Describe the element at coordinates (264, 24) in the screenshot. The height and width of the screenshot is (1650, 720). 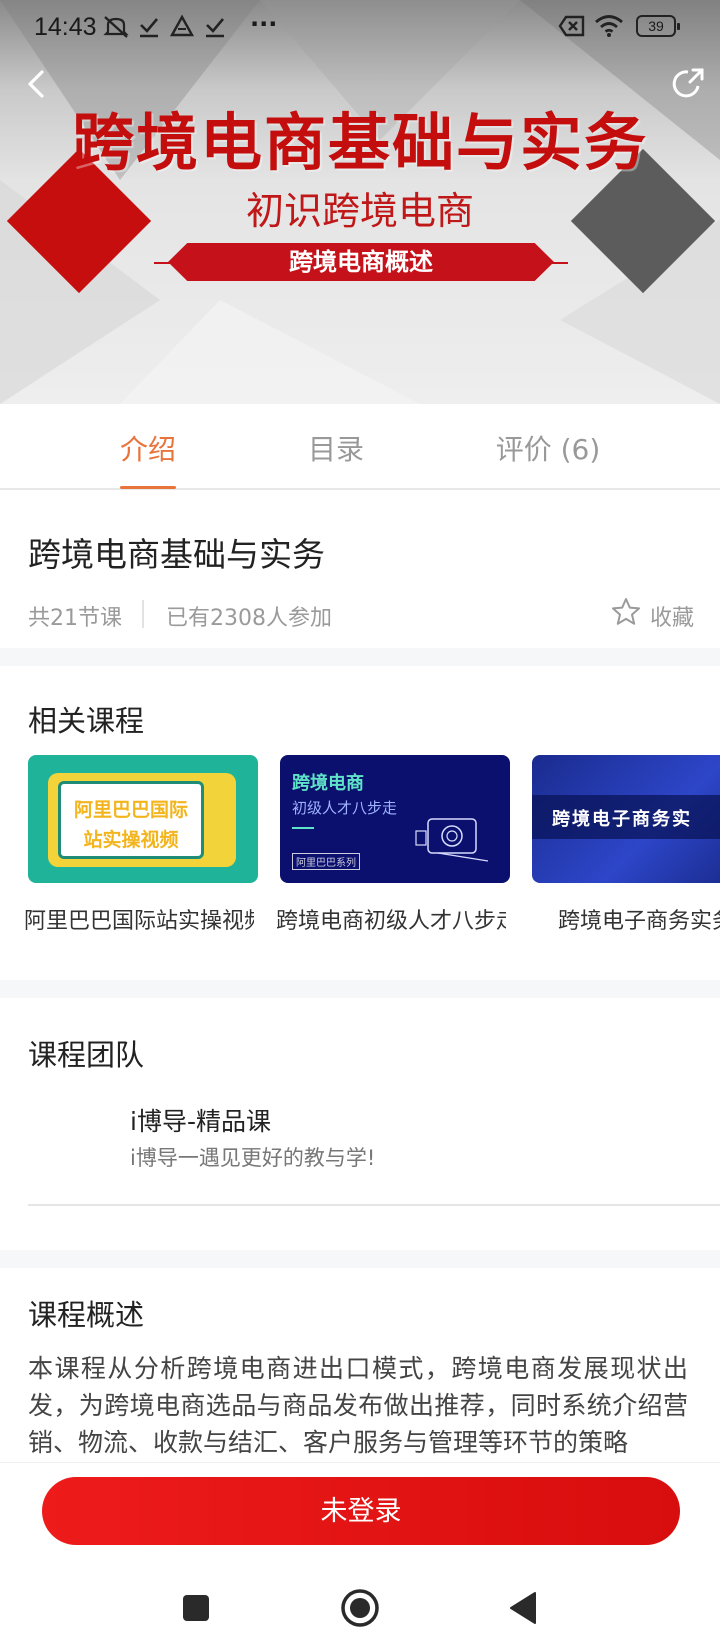
I see `more-indicator: ···` at that location.